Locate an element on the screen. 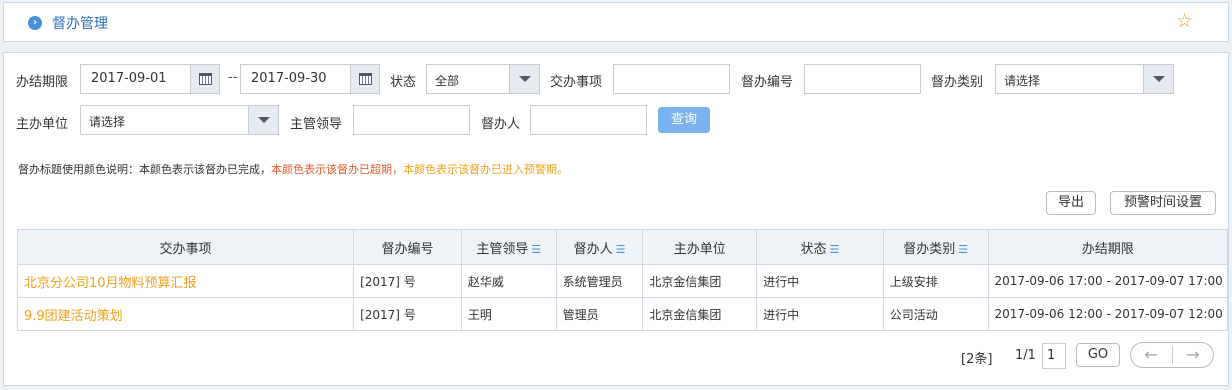  pagination-total: [2条] is located at coordinates (977, 359).